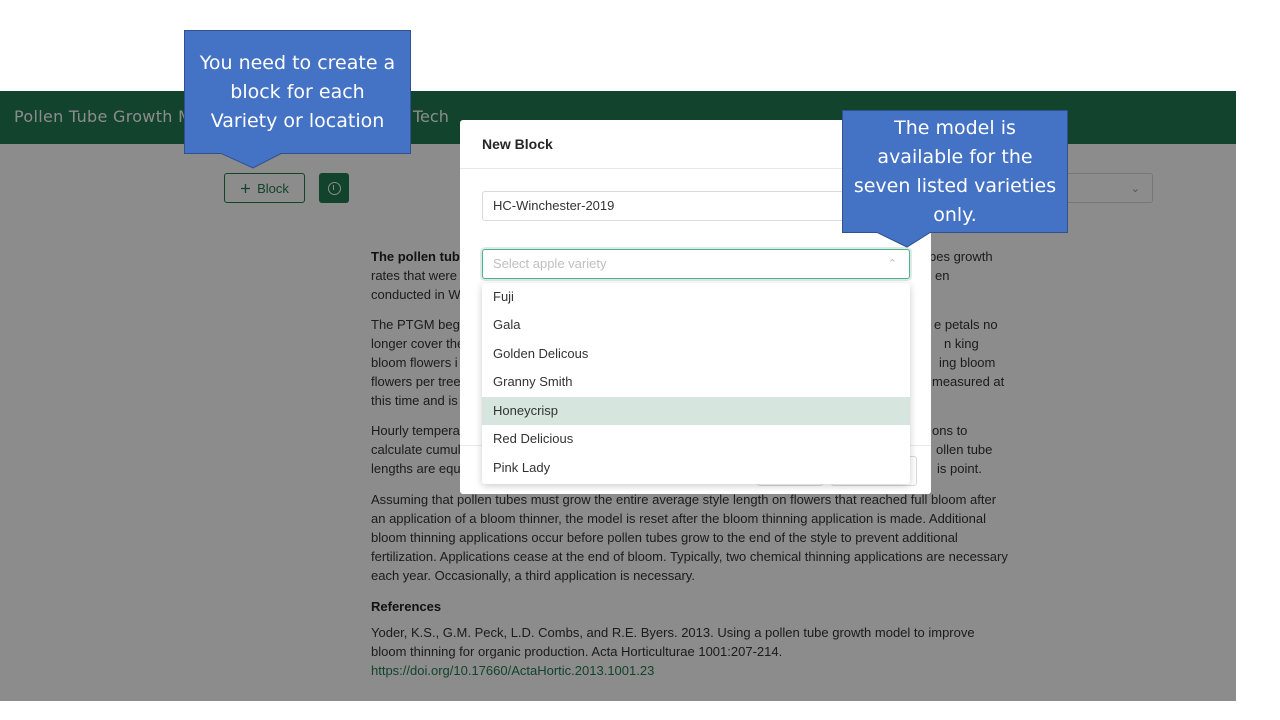  I want to click on modal-title: New Block, so click(517, 144).